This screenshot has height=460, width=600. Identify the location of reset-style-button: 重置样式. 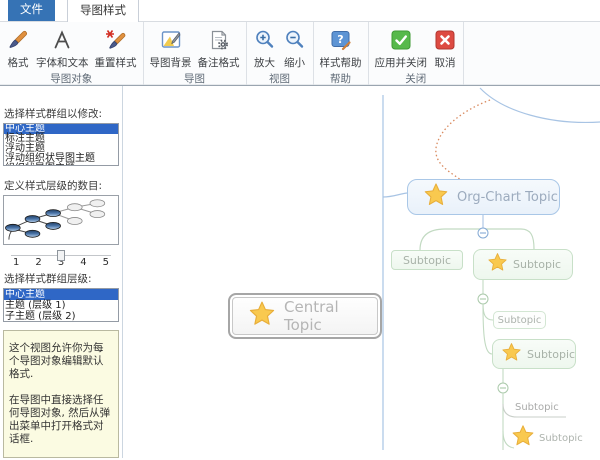
(116, 46).